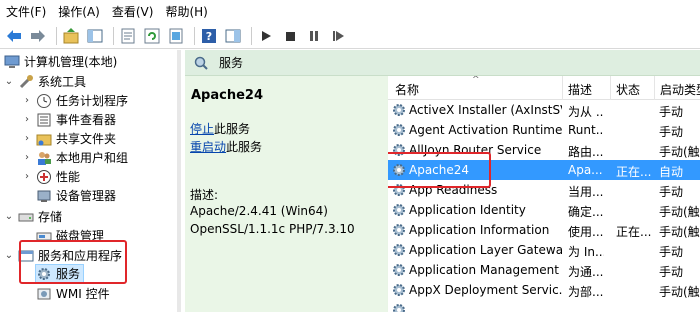 Image resolution: width=700 pixels, height=312 pixels. I want to click on stop-service-icon, so click(290, 36).